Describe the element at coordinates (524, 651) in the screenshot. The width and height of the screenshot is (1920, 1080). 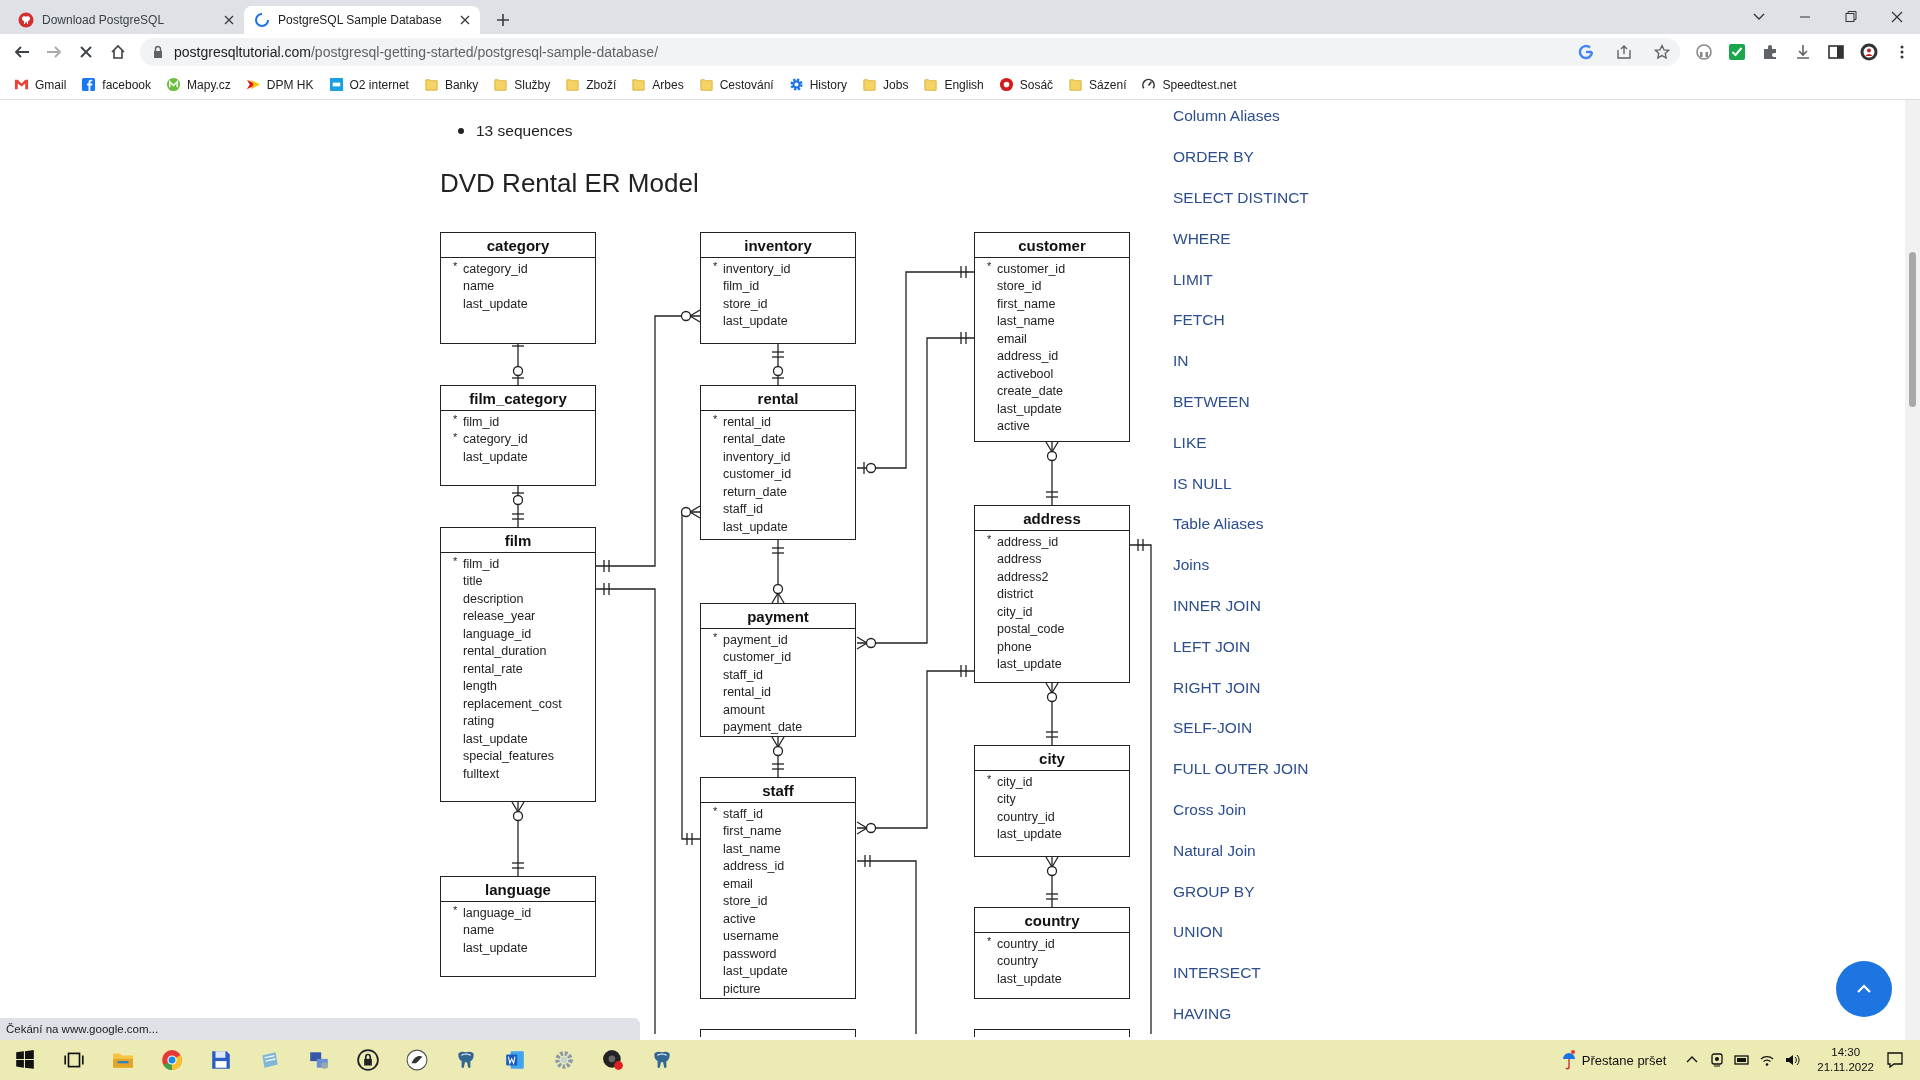
I see `entity-field: rental_duration` at that location.